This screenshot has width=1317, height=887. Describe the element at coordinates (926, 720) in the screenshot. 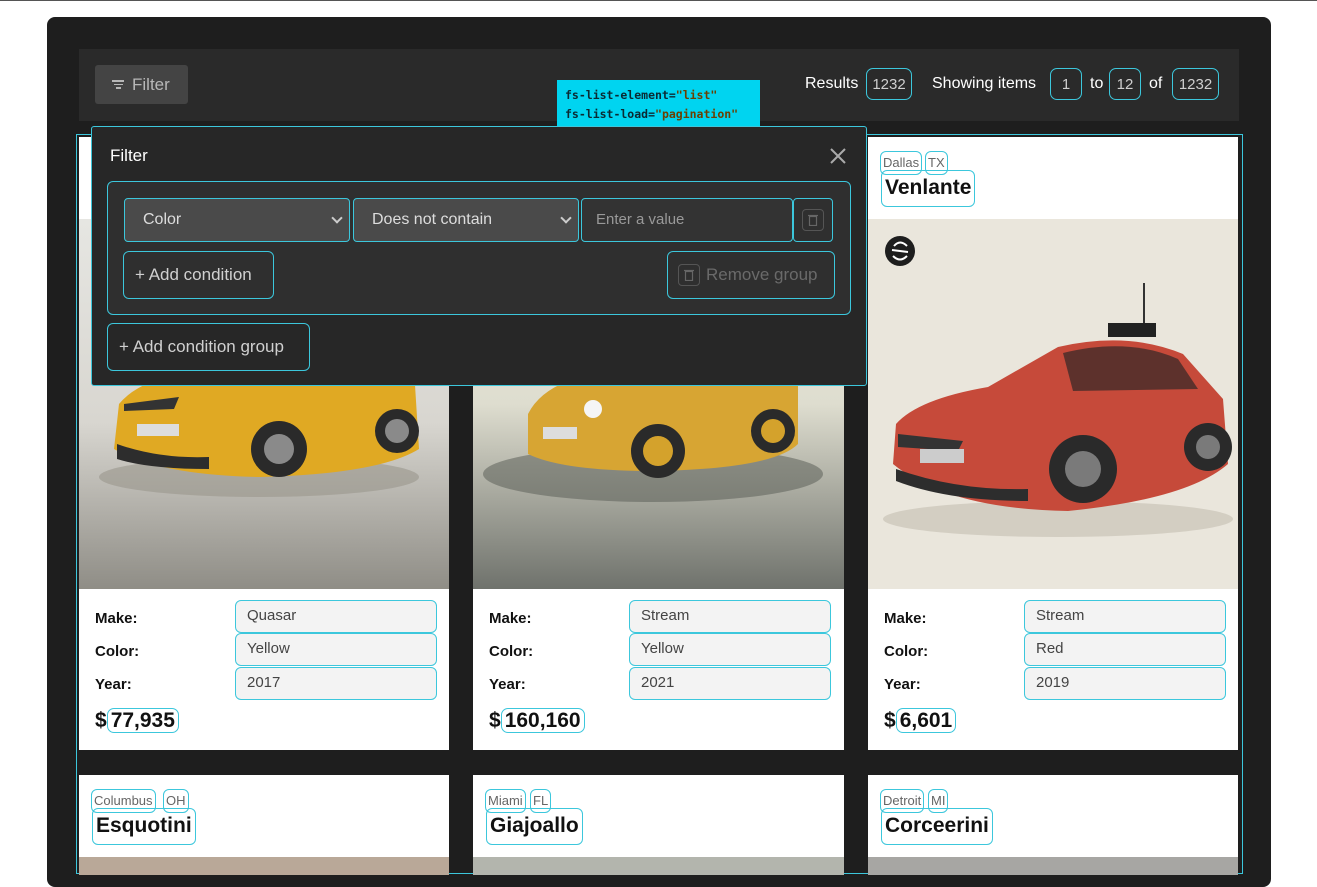

I see `price-value: 6,601` at that location.